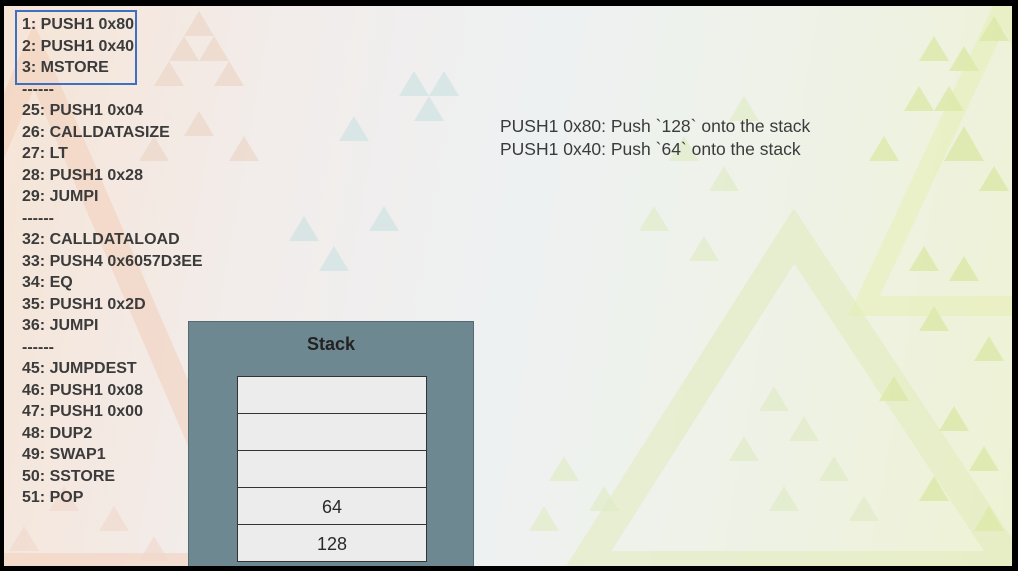  I want to click on stack-slot: 128, so click(332, 543).